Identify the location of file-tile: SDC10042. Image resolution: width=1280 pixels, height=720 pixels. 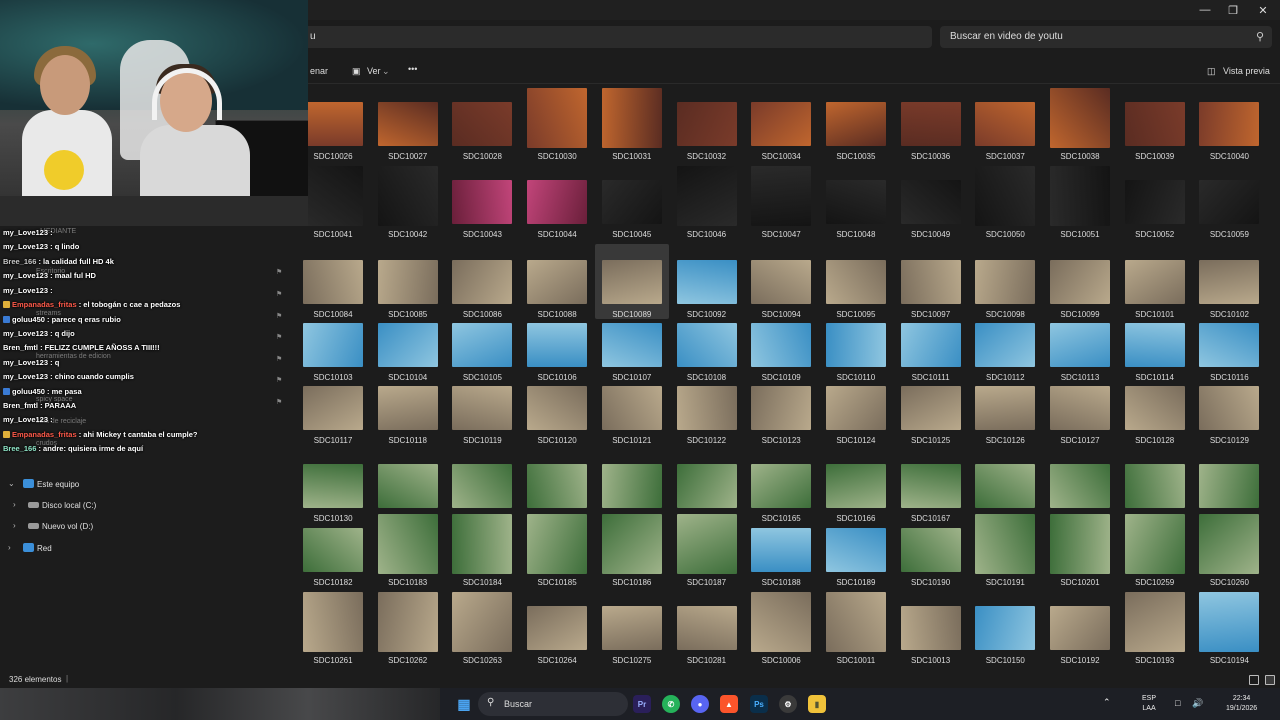
(408, 201).